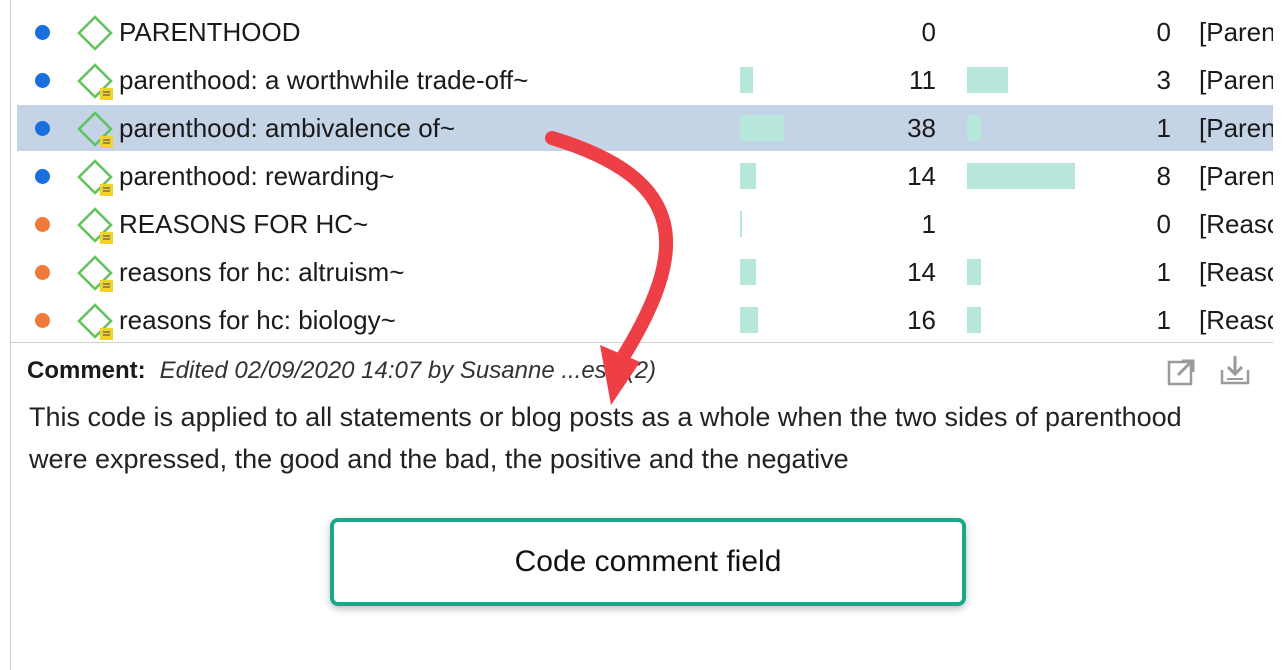 Image resolution: width=1285 pixels, height=670 pixels. What do you see at coordinates (86, 370) in the screenshot?
I see `comment-label: Comment:` at bounding box center [86, 370].